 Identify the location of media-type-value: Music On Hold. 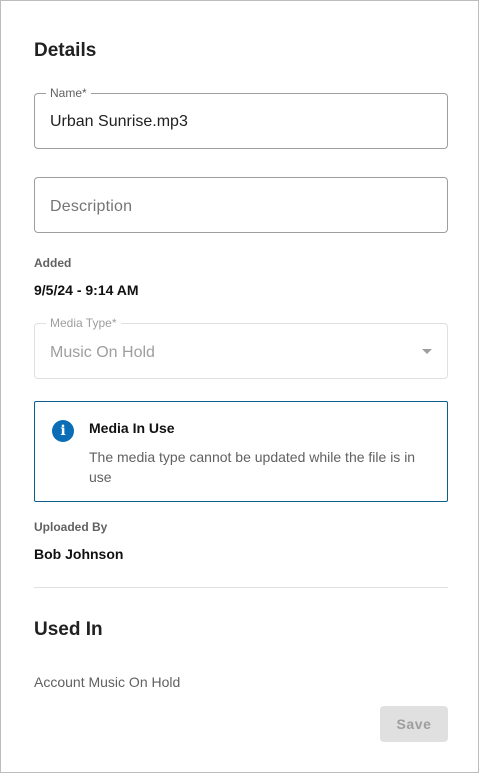
(102, 352).